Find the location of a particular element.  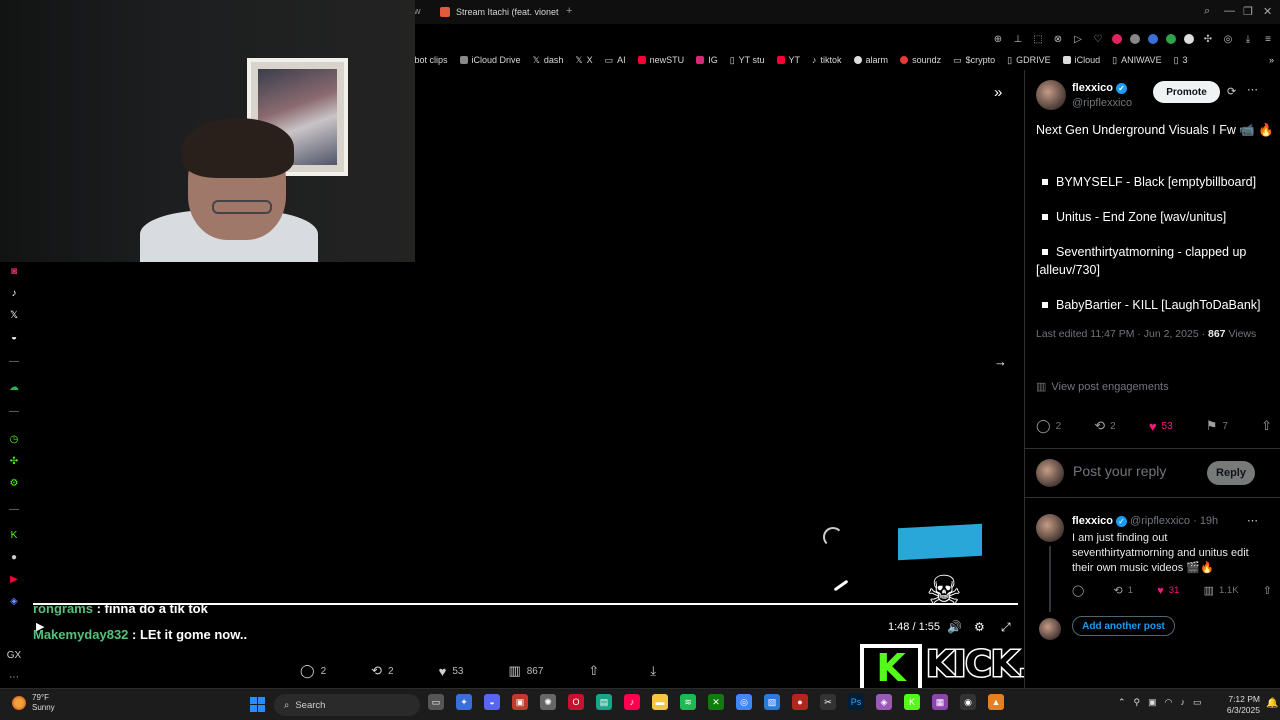

adblock-icon is located at coordinates (1117, 39).